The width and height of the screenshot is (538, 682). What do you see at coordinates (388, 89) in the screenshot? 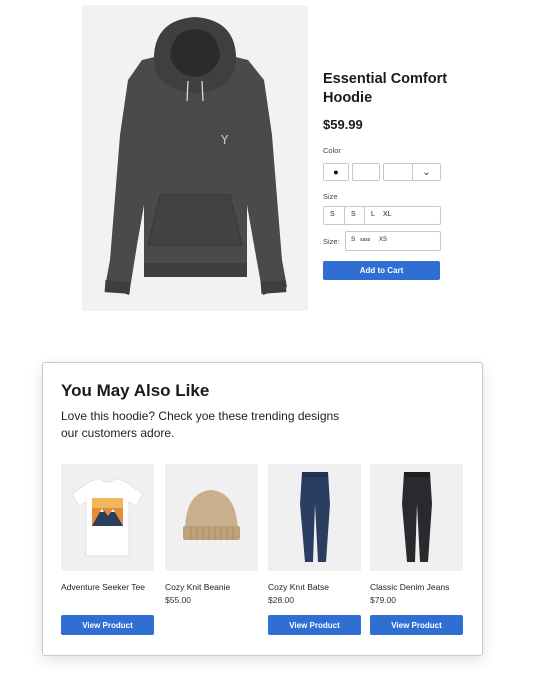
I see `product-title: Essential Comfort Hoodie` at bounding box center [388, 89].